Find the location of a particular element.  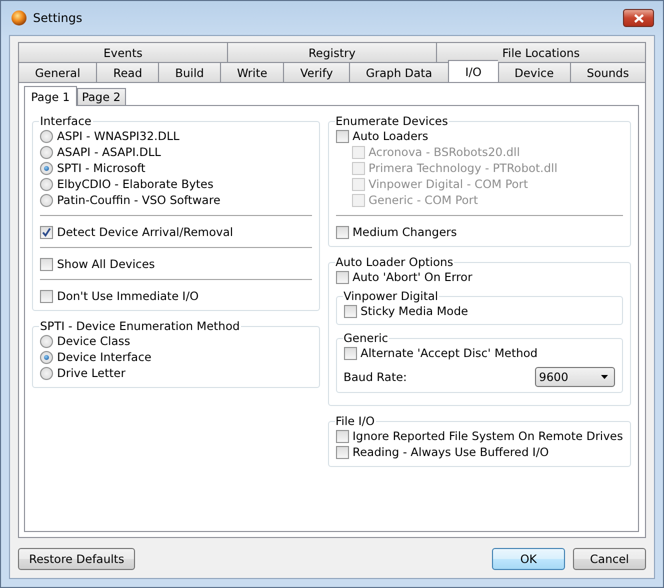

tab: Verify is located at coordinates (316, 72).